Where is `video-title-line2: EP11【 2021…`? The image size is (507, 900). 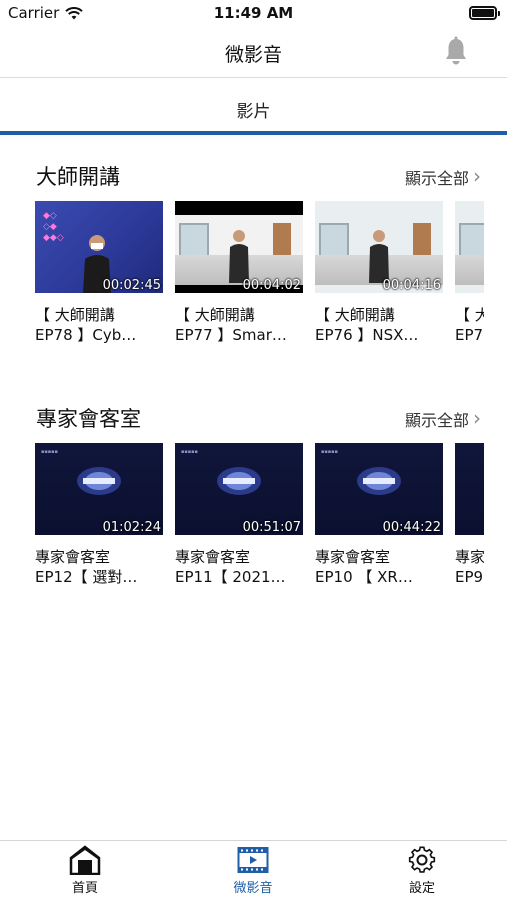 video-title-line2: EP11【 2021… is located at coordinates (230, 577).